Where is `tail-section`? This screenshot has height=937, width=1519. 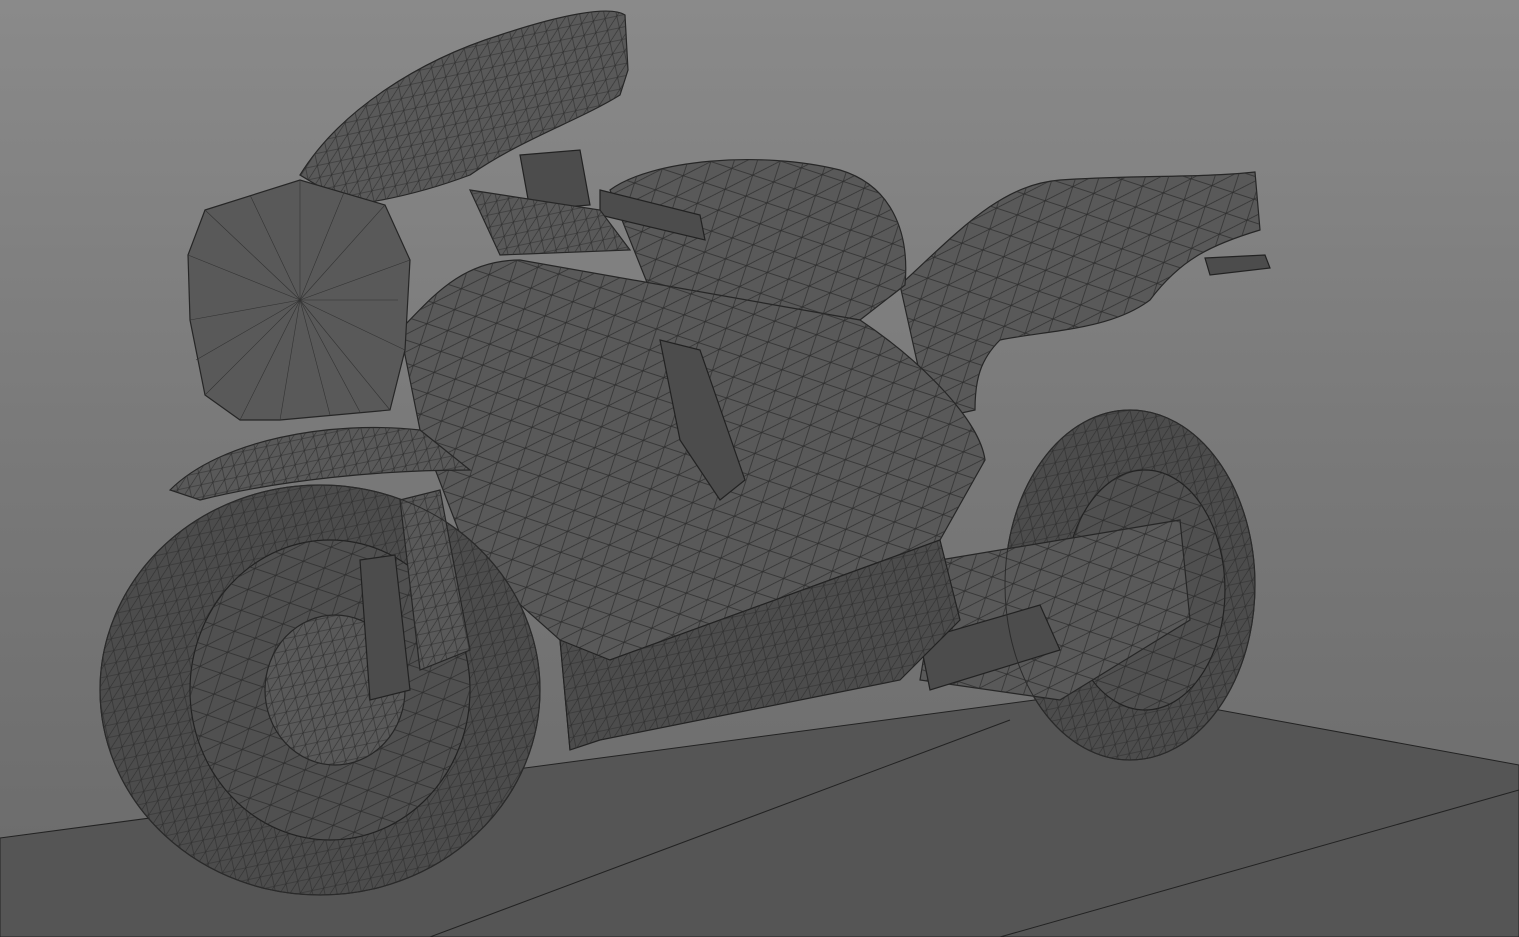
tail-section is located at coordinates (1085, 296).